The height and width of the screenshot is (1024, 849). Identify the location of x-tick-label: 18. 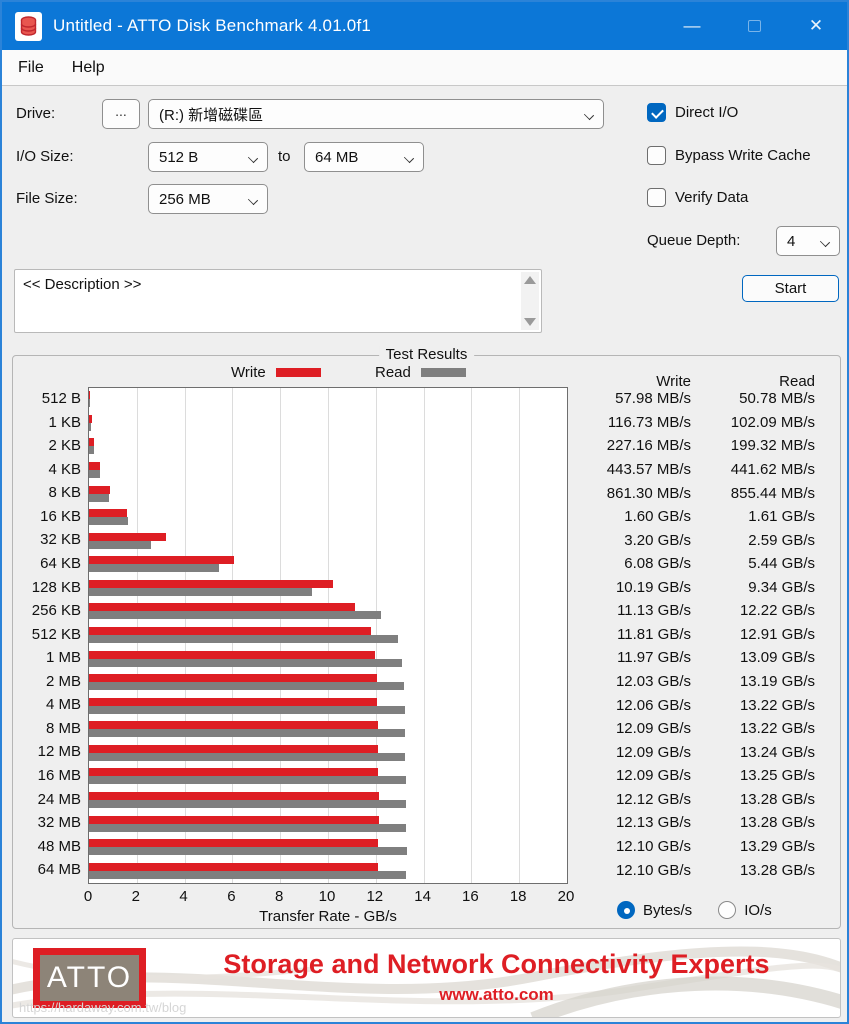
(518, 896).